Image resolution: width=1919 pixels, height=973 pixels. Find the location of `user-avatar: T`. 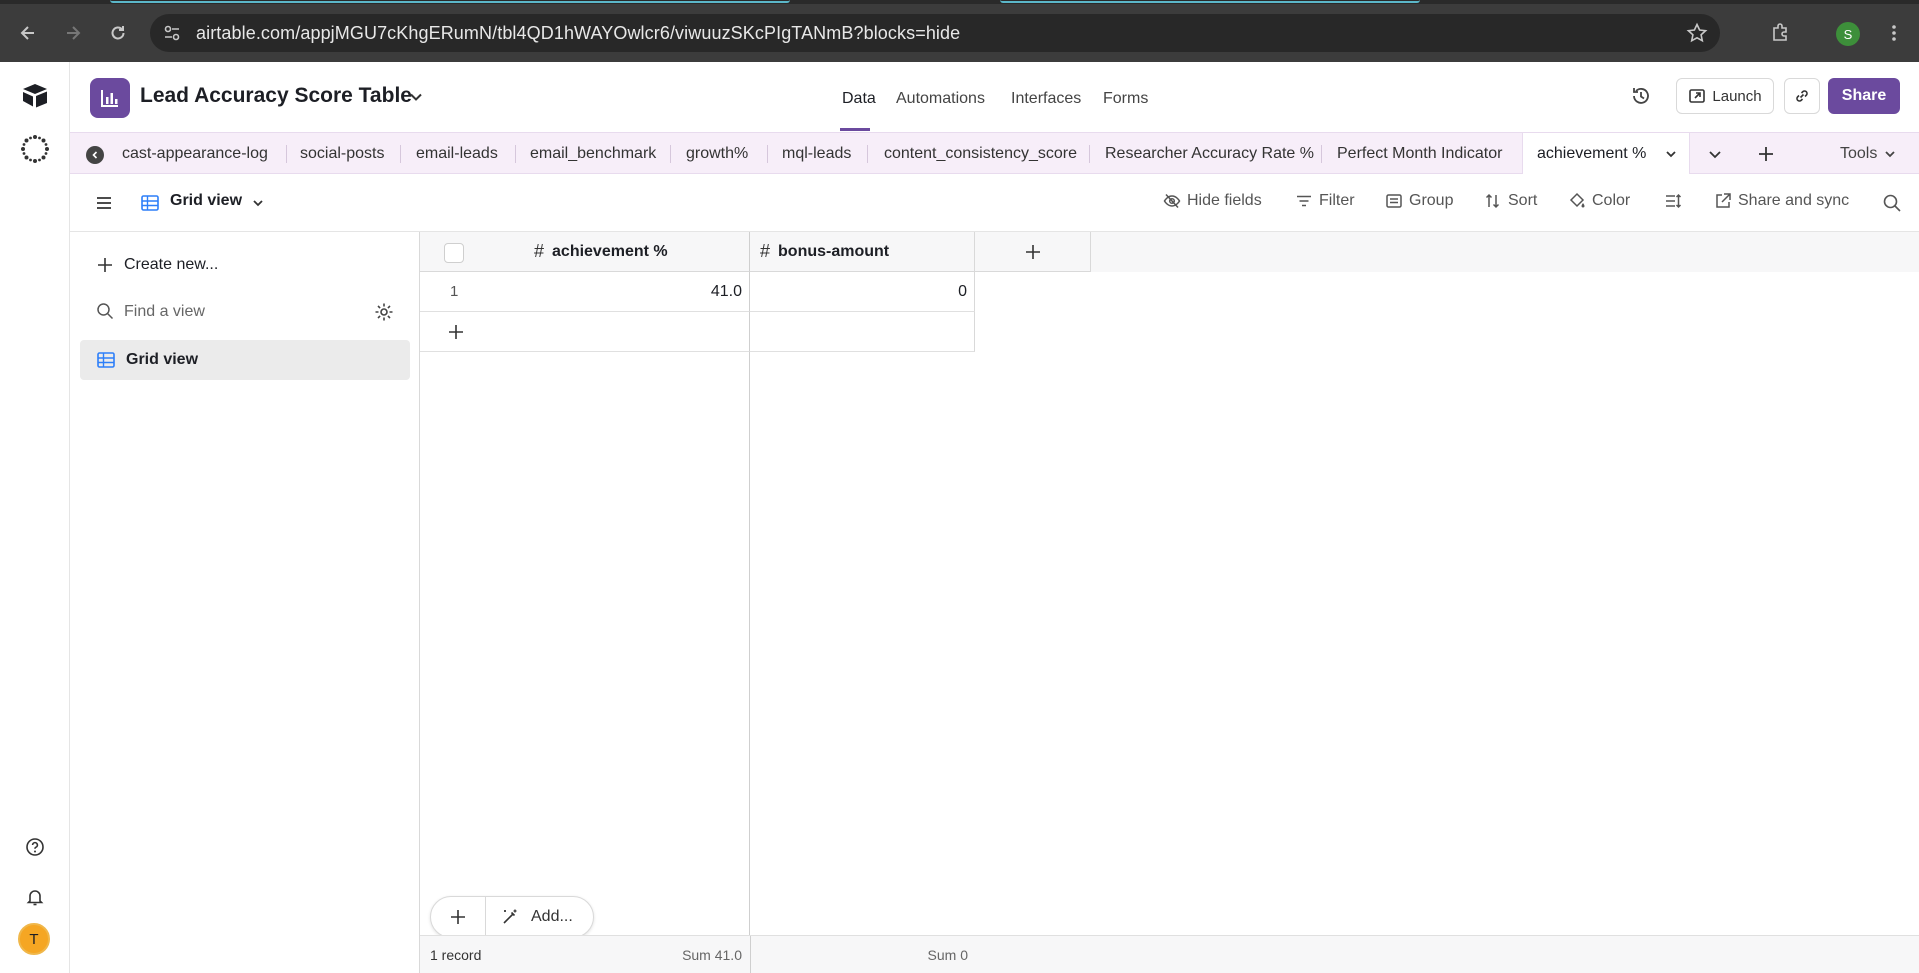

user-avatar: T is located at coordinates (34, 939).